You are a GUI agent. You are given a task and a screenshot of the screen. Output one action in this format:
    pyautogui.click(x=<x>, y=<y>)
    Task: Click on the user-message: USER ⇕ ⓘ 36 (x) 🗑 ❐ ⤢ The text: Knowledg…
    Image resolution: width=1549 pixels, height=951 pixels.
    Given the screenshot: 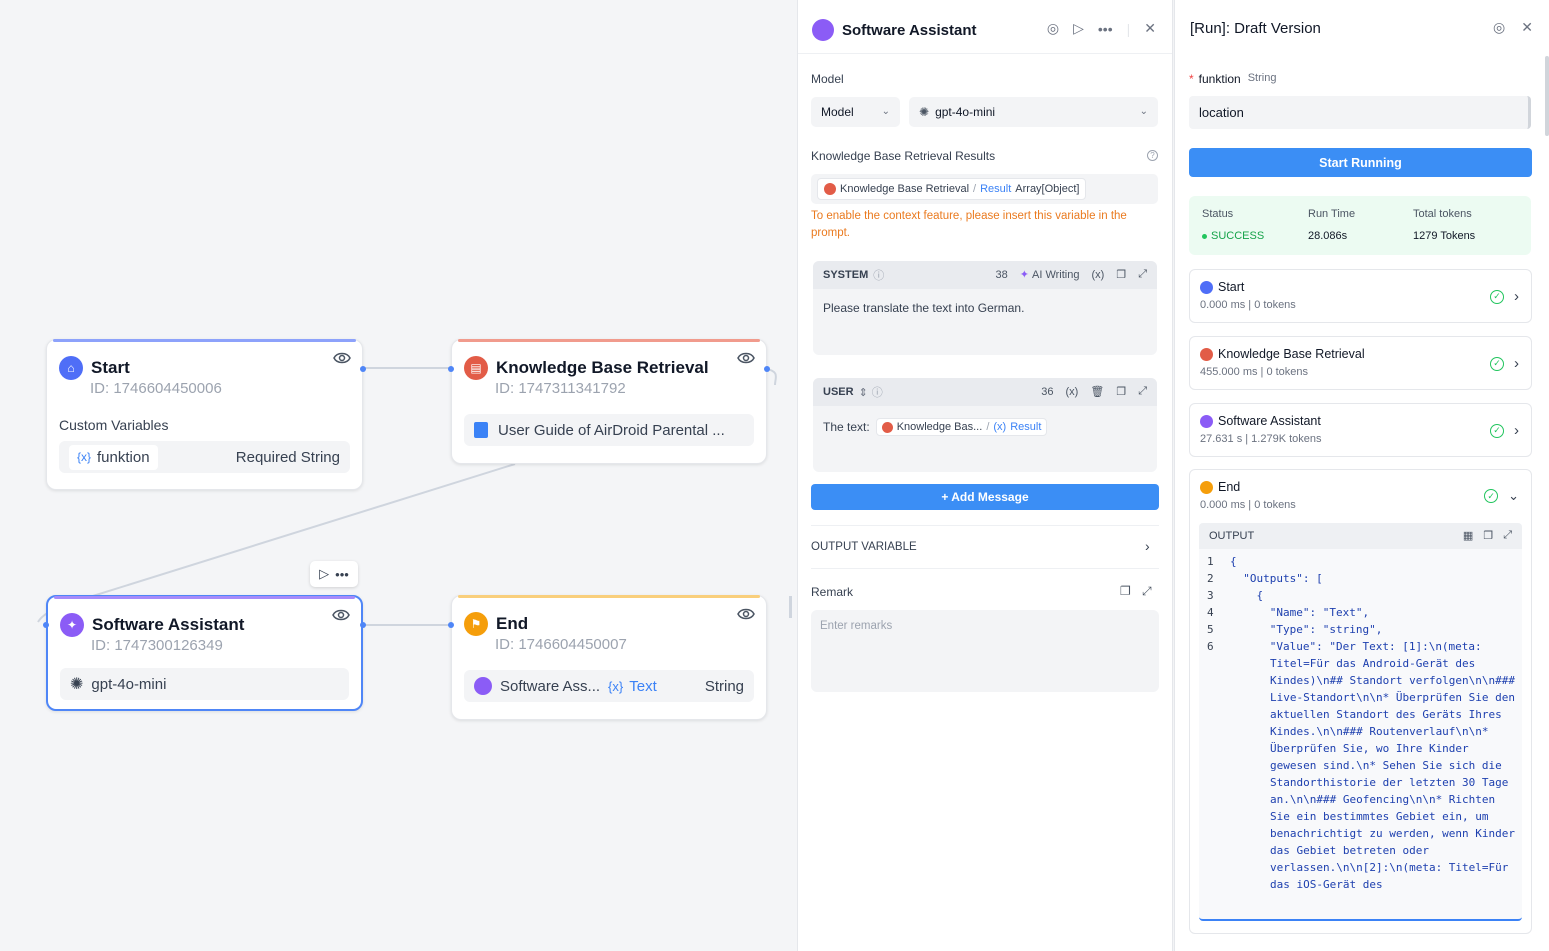 What is the action you would take?
    pyautogui.click(x=985, y=425)
    